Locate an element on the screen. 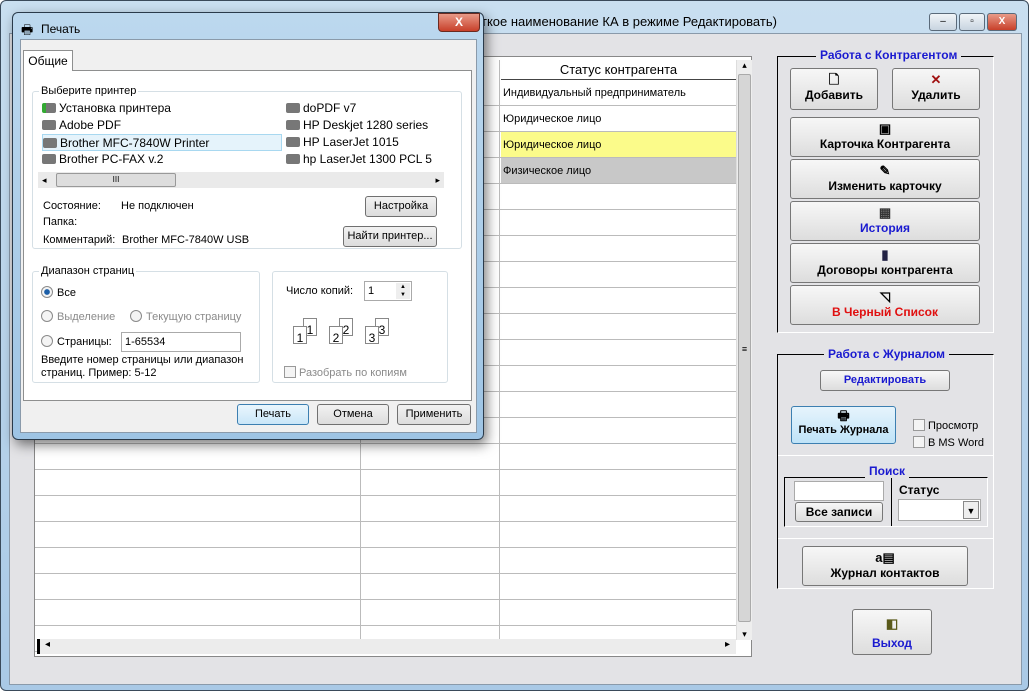 Image resolution: width=1029 pixels, height=691 pixels. tab-general: Общие is located at coordinates (48, 60).